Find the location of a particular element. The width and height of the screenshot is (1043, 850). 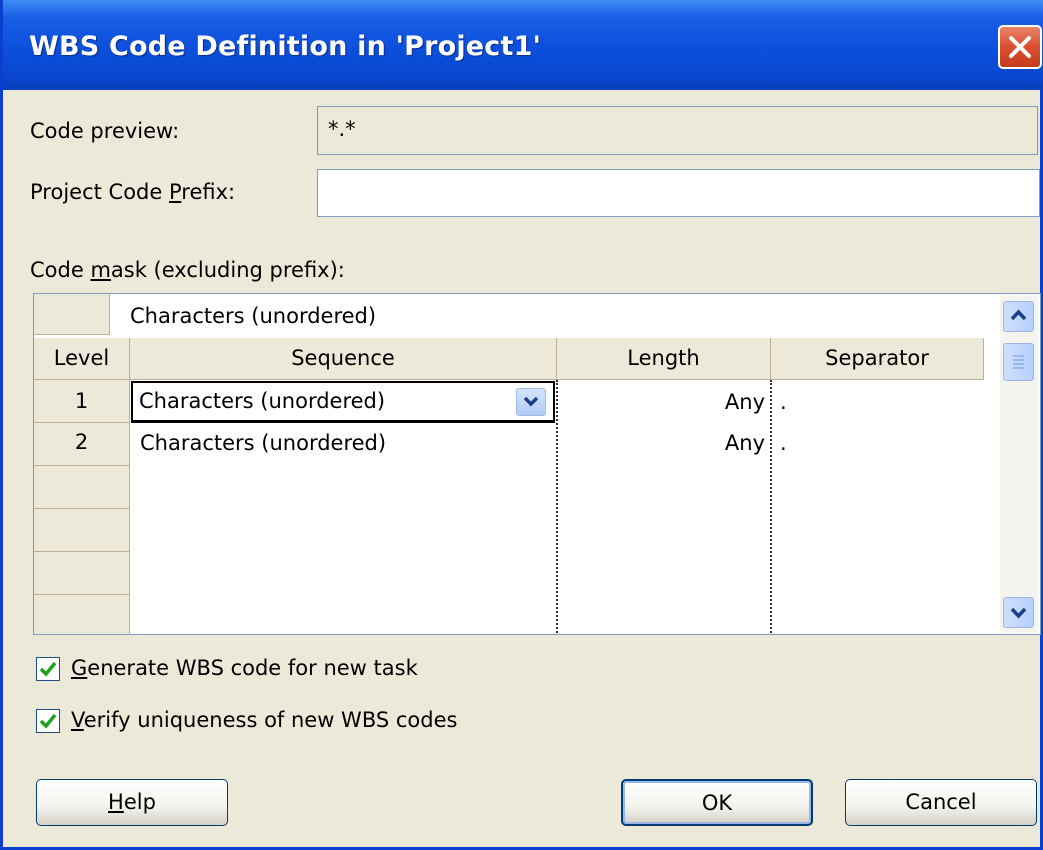

project-prefix-input is located at coordinates (678, 193).